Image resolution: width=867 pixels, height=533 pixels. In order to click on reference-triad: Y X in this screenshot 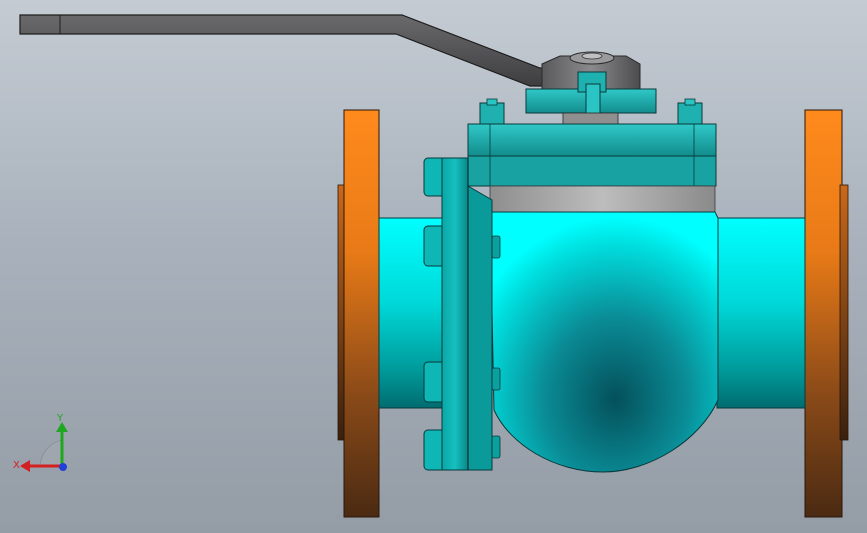, I will do `click(40, 442)`.